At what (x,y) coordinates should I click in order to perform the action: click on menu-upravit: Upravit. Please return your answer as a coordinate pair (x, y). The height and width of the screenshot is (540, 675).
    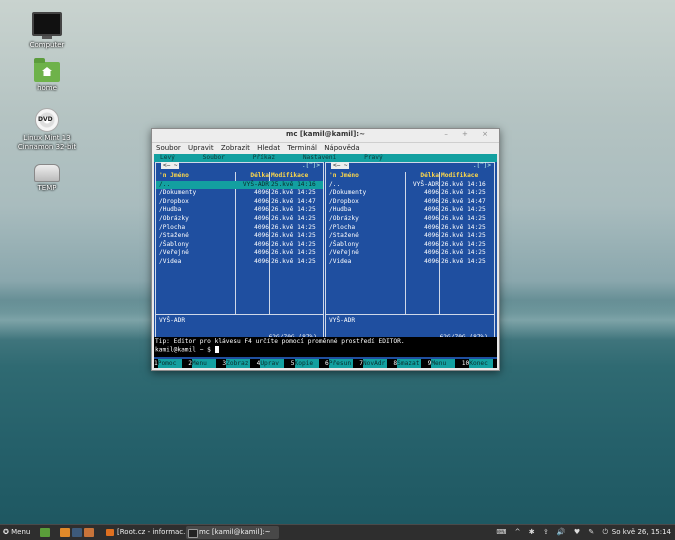
    Looking at the image, I should click on (201, 148).